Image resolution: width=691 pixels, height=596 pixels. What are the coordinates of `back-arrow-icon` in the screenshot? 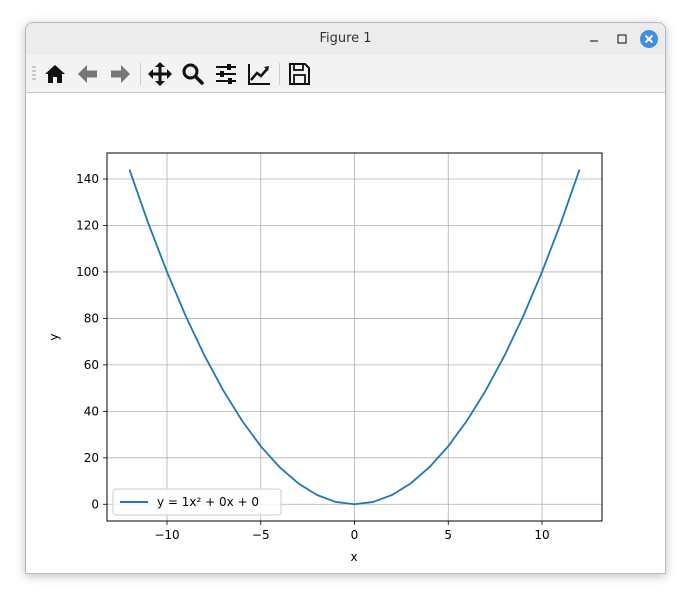 It's located at (88, 74).